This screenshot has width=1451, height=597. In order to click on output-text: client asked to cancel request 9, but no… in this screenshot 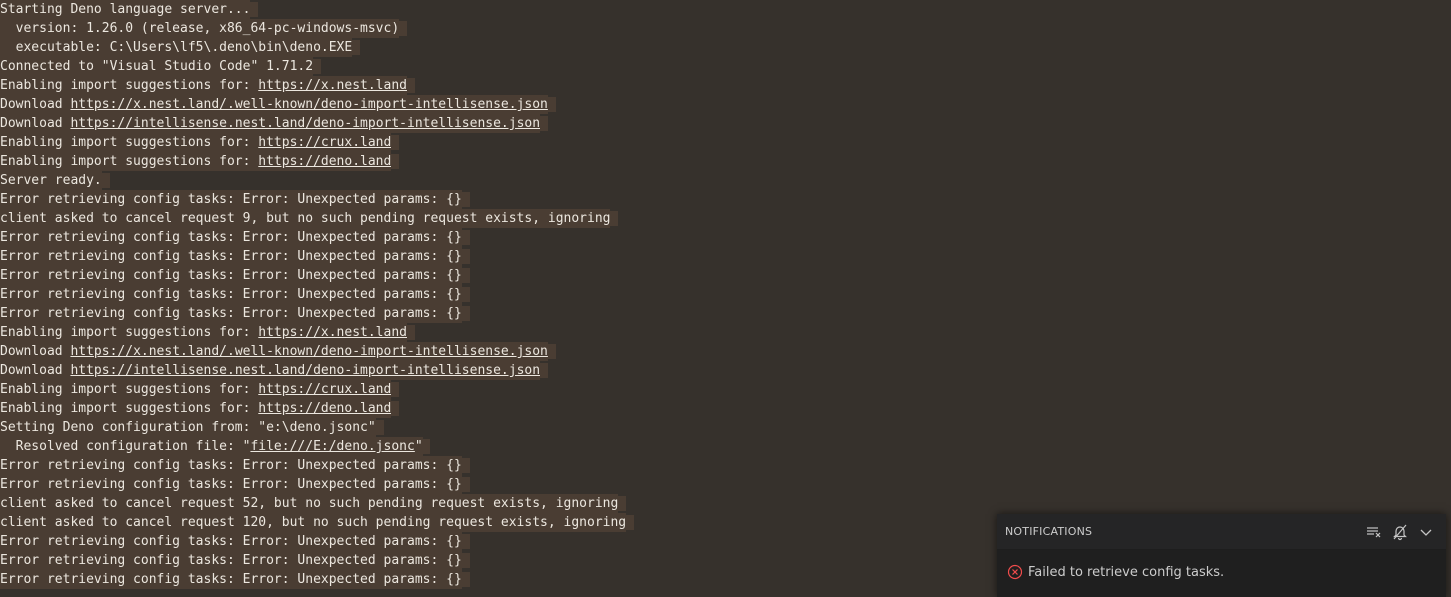, I will do `click(305, 218)`.